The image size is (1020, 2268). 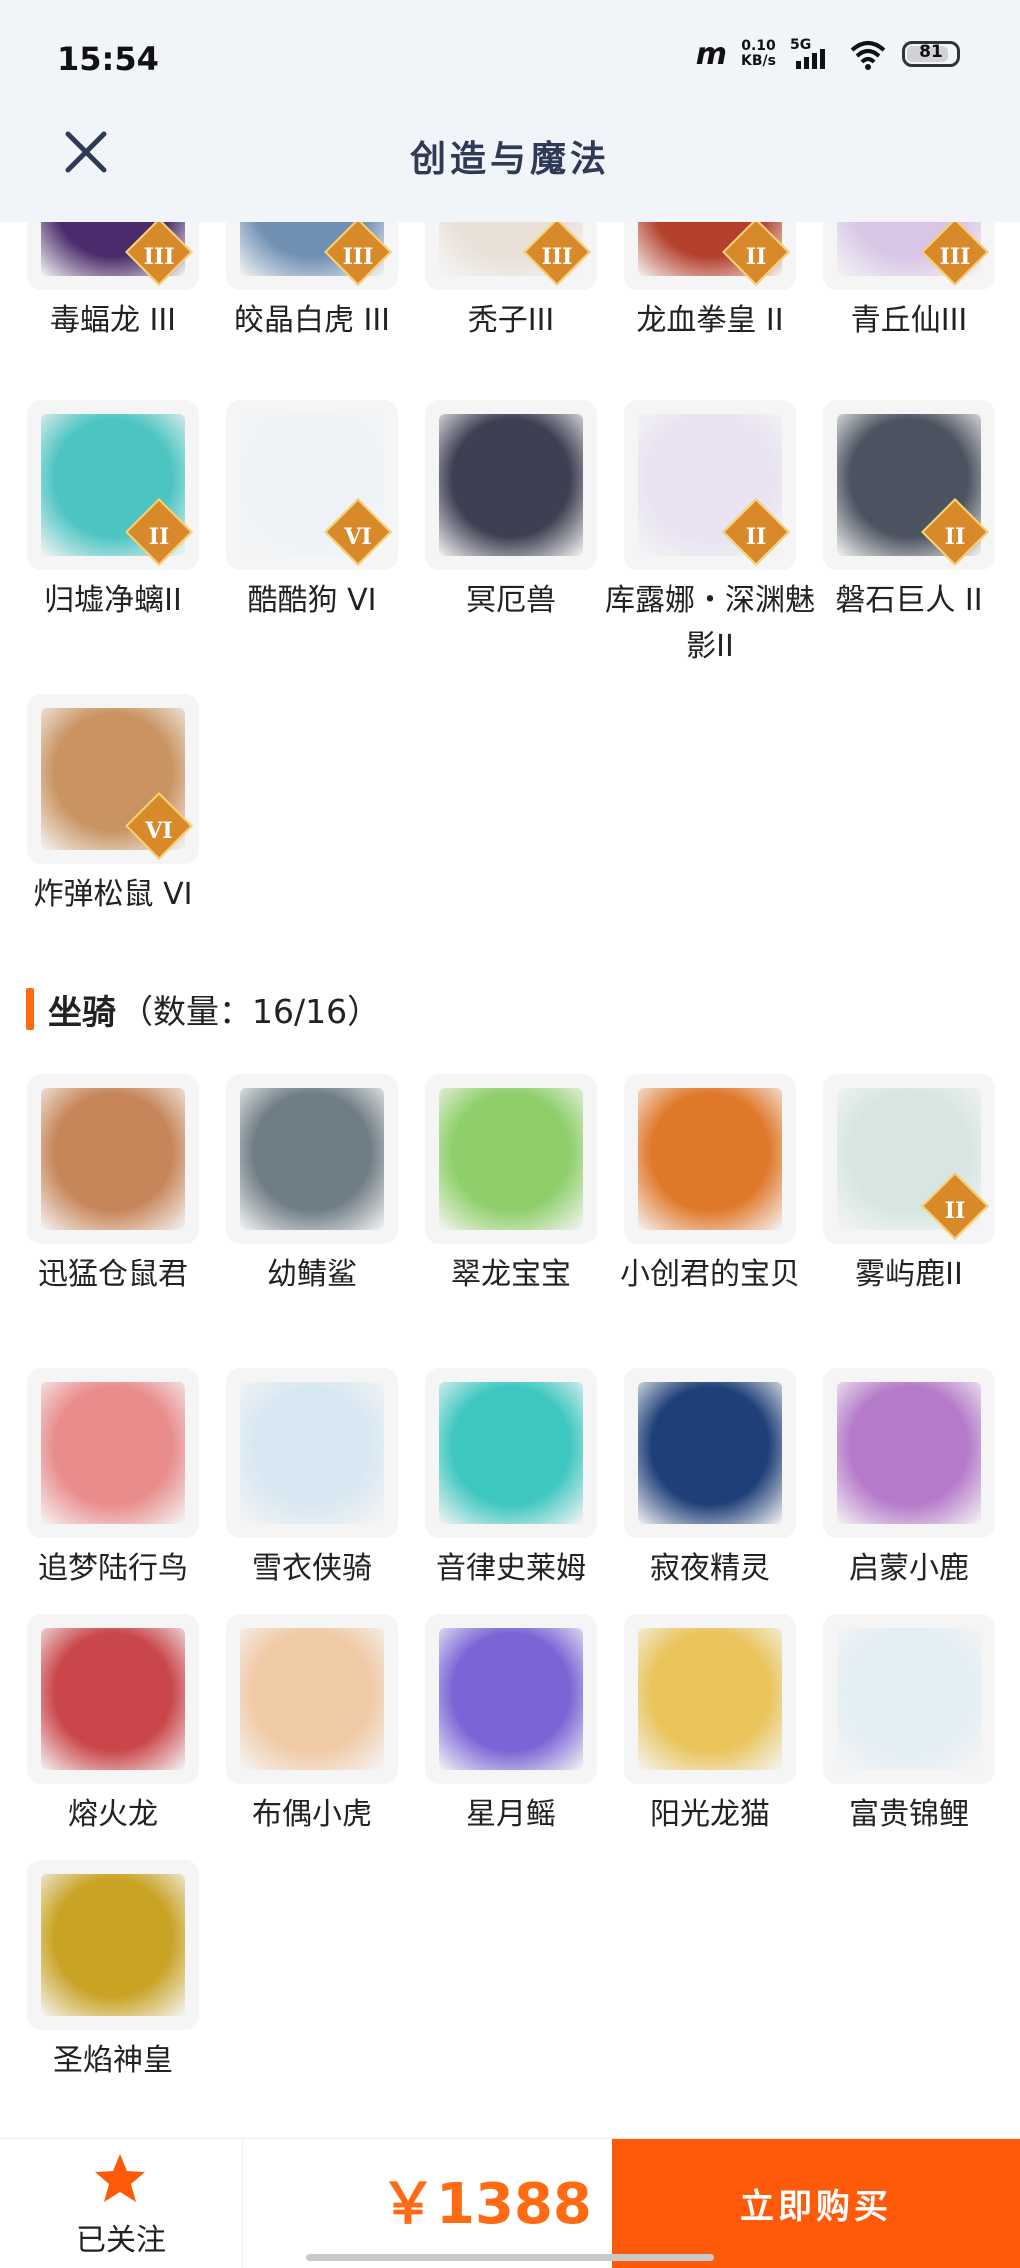 I want to click on item-name: 星月鳐, so click(x=511, y=1814).